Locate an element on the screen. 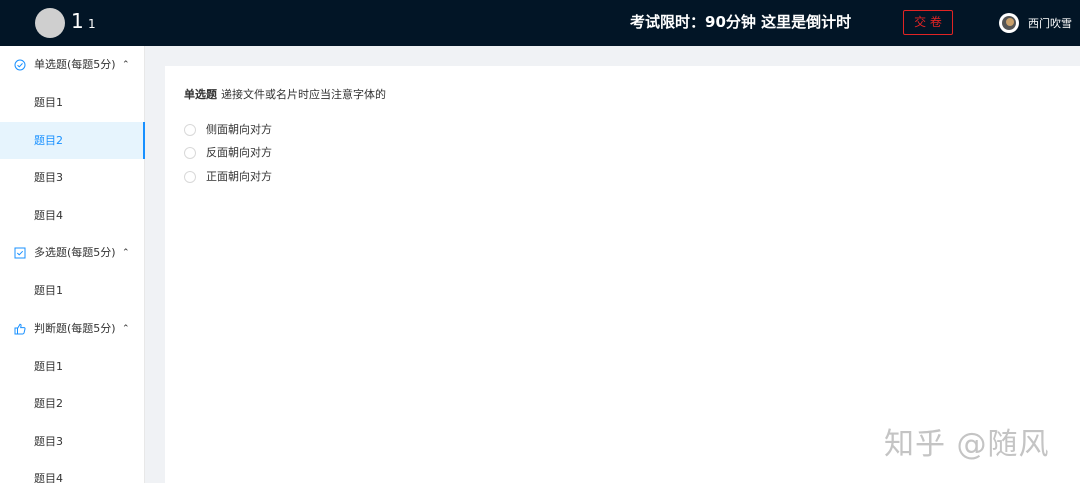 Image resolution: width=1080 pixels, height=483 pixels. group-multiple-choice: 多选题(每题5分) ⌃ is located at coordinates (72, 253).